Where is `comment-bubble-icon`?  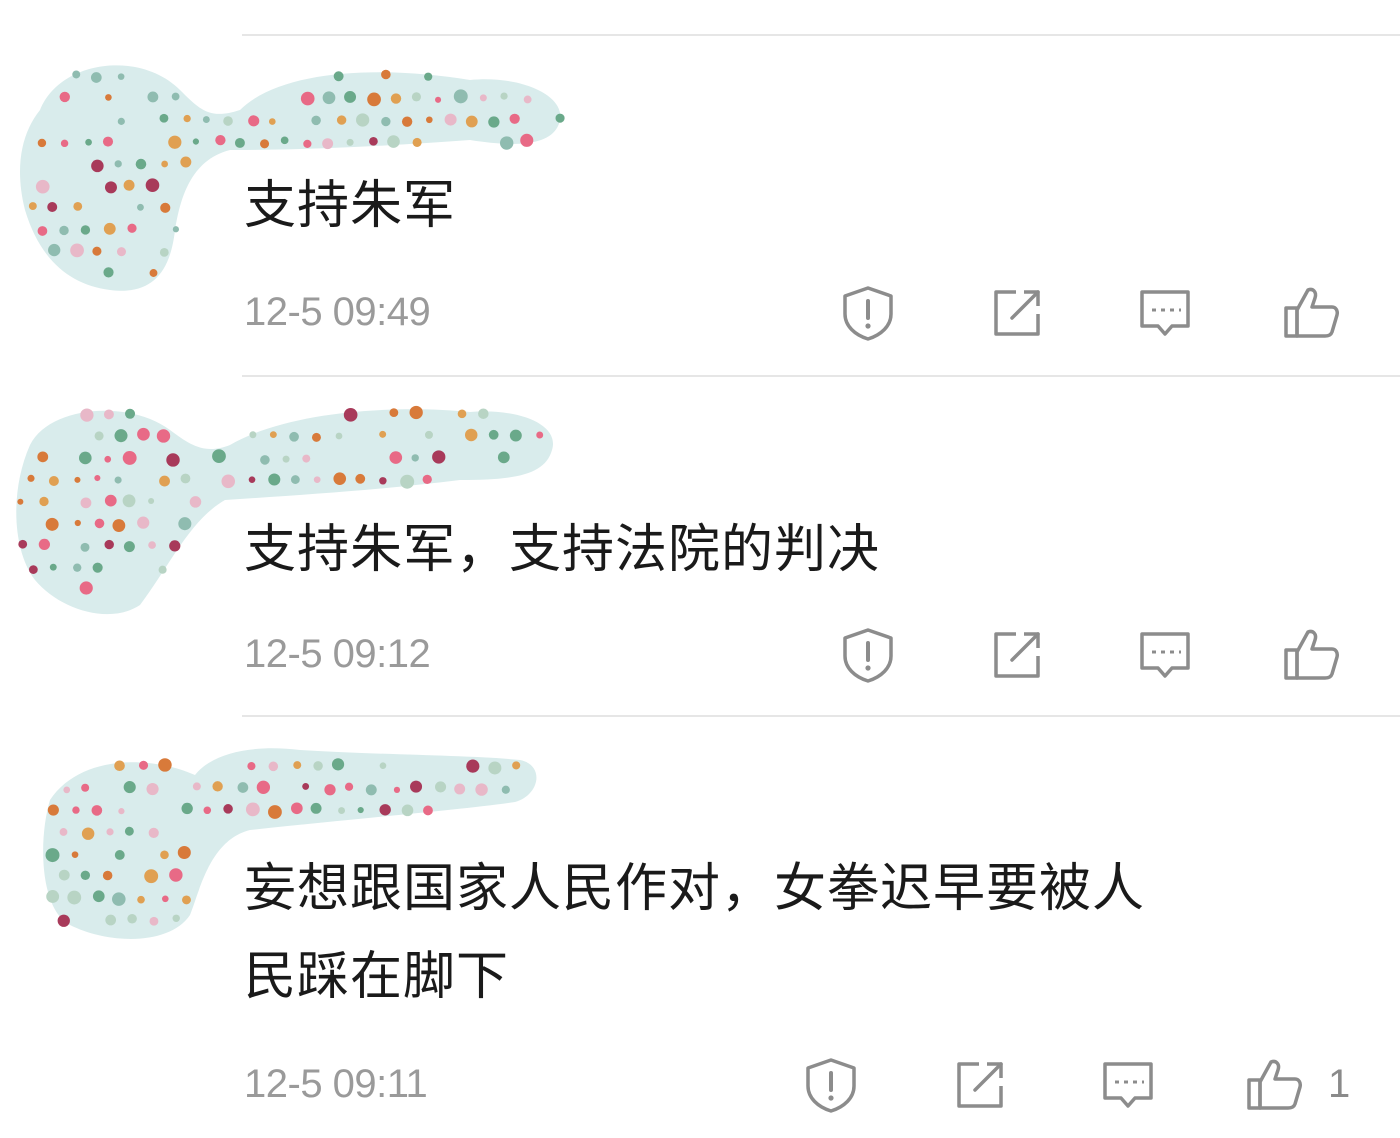 comment-bubble-icon is located at coordinates (1128, 1085).